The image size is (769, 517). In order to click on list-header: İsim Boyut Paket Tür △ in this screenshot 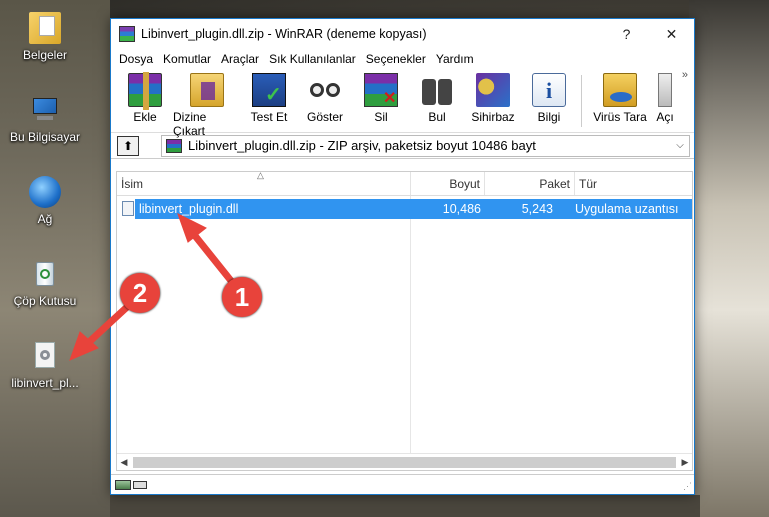, I will do `click(404, 183)`.